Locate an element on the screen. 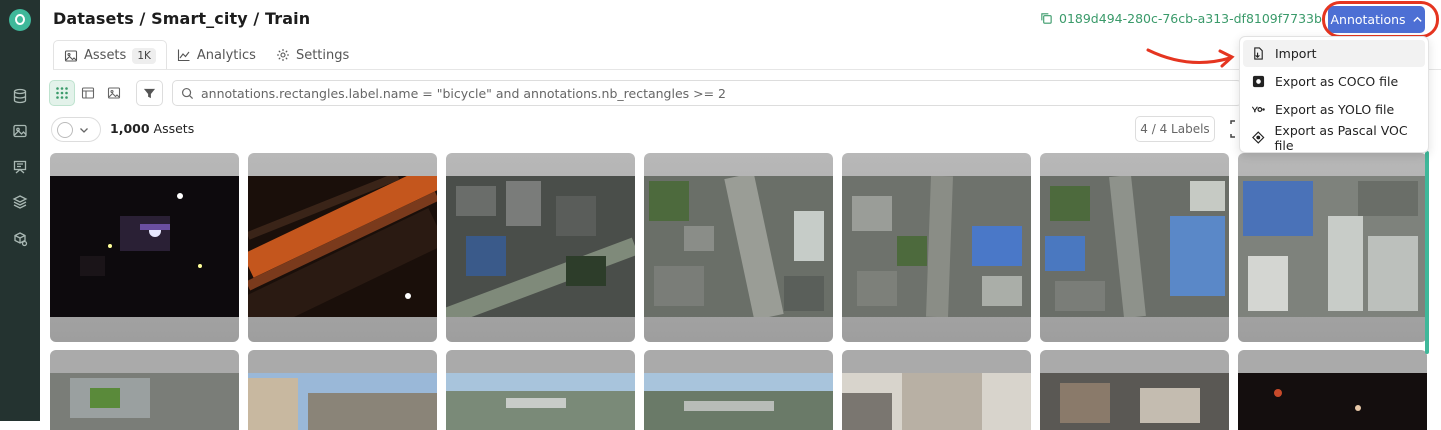  deploy-icon is located at coordinates (20, 239).